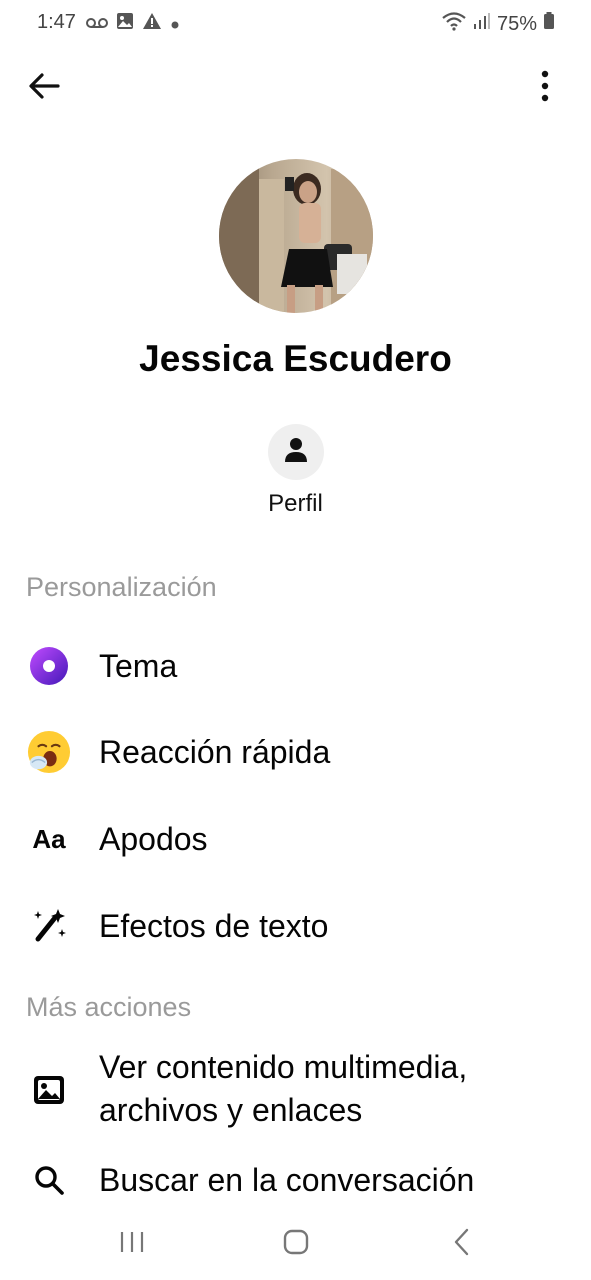  Describe the element at coordinates (287, 1180) in the screenshot. I see `list-item-label: Buscar en la conversación` at that location.